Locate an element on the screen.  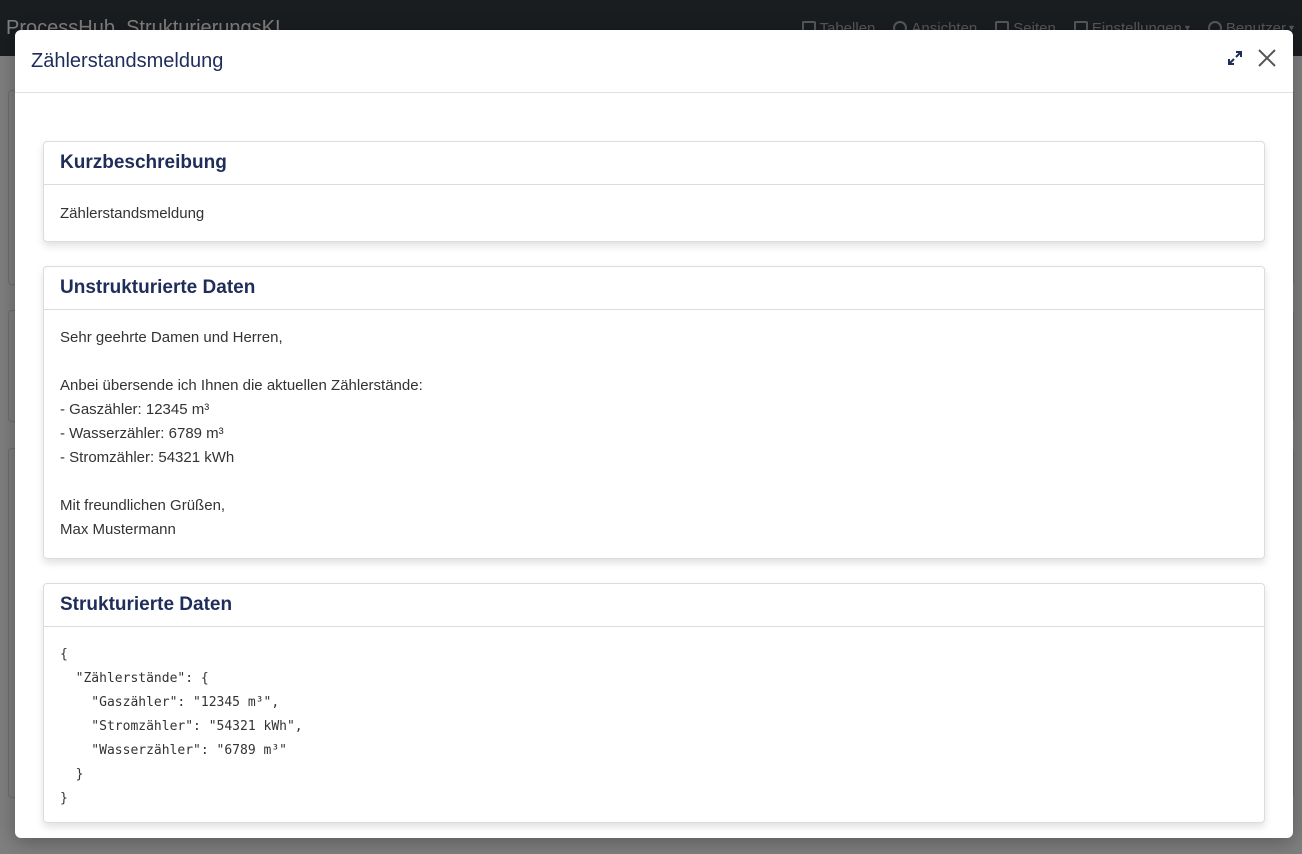
close-icon is located at coordinates (1267, 58).